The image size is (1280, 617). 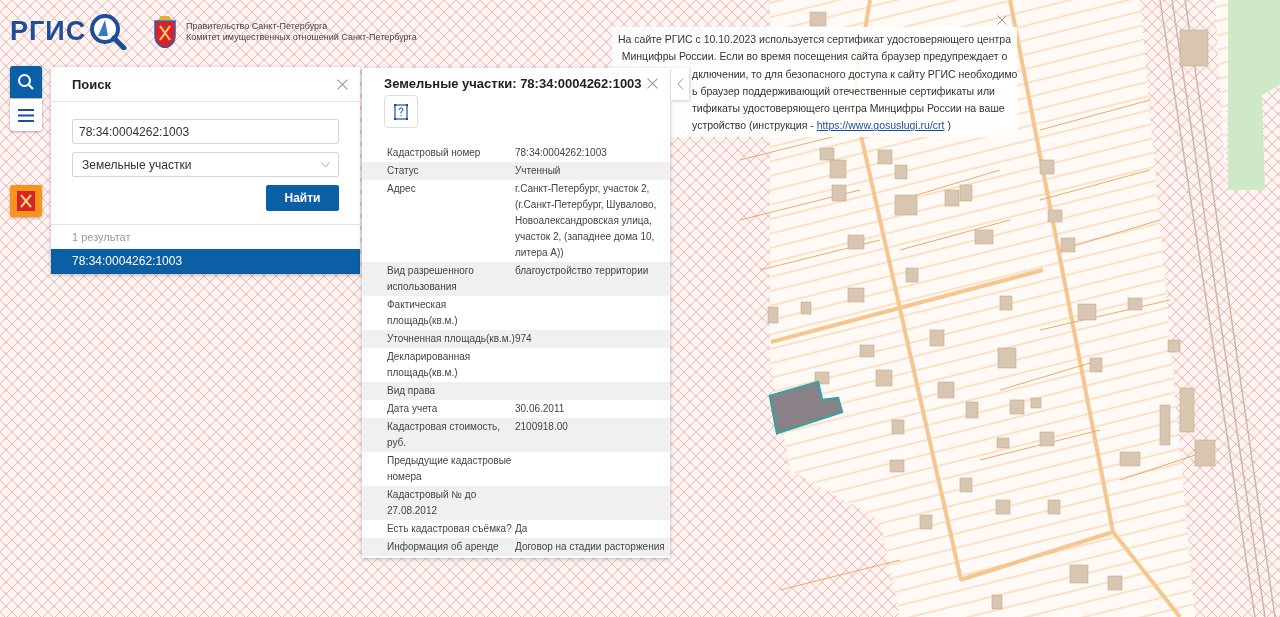 I want to click on search-button, so click(x=26, y=82).